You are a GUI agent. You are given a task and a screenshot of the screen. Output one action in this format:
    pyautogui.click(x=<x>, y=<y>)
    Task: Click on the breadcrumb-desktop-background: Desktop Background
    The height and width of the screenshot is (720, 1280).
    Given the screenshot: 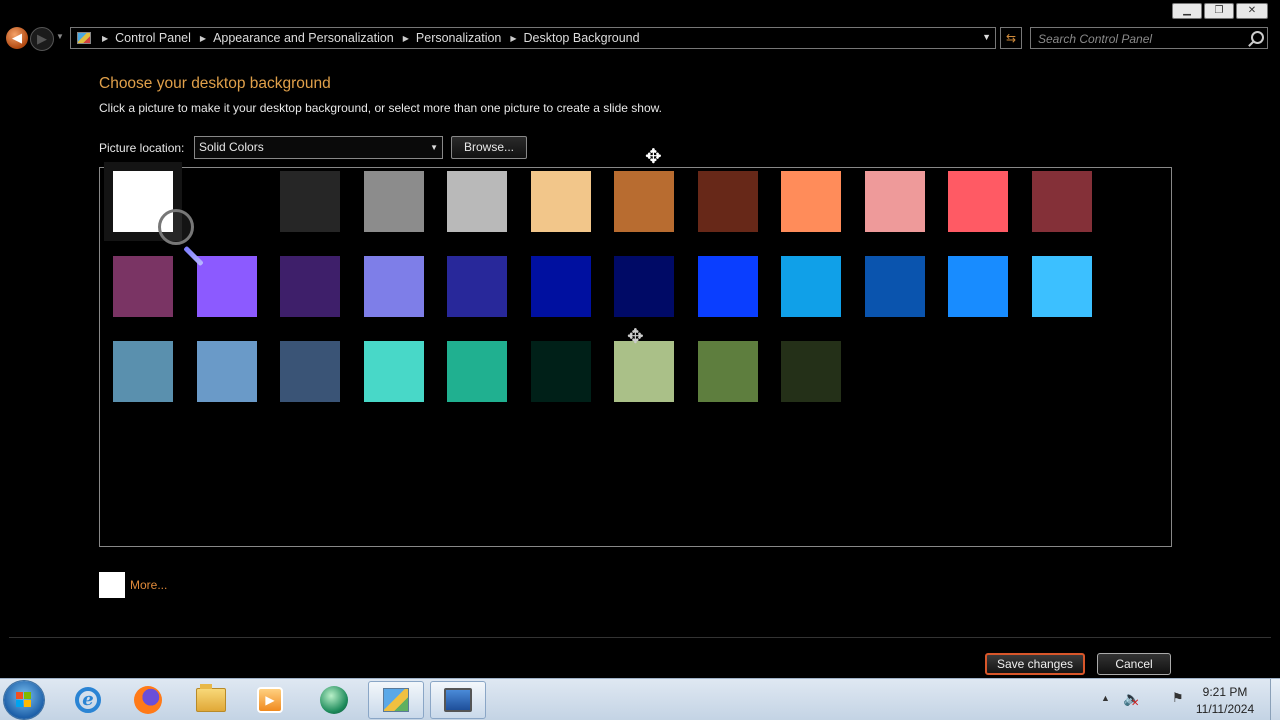 What is the action you would take?
    pyautogui.click(x=582, y=38)
    